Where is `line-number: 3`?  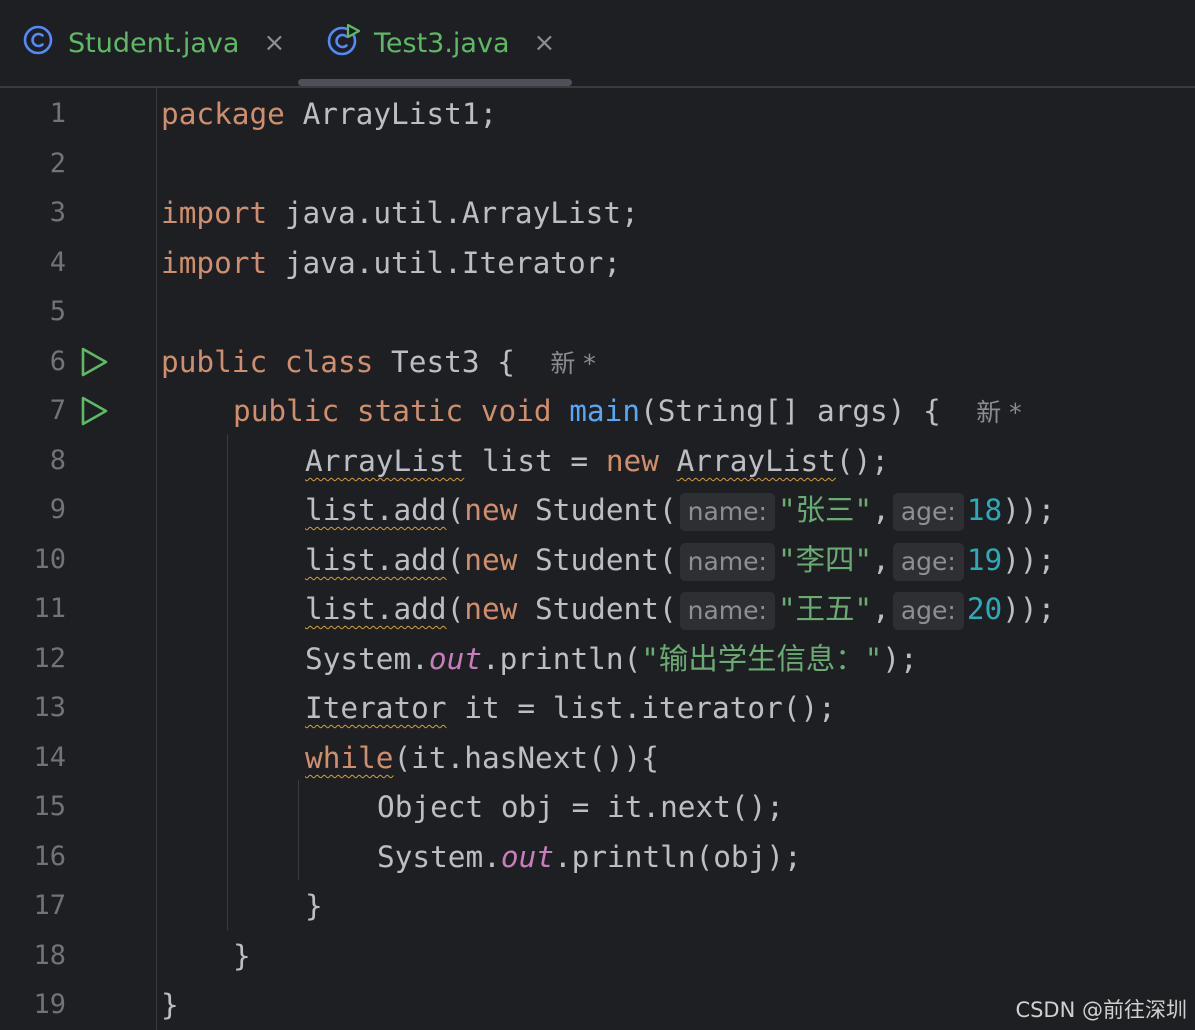 line-number: 3 is located at coordinates (57, 212).